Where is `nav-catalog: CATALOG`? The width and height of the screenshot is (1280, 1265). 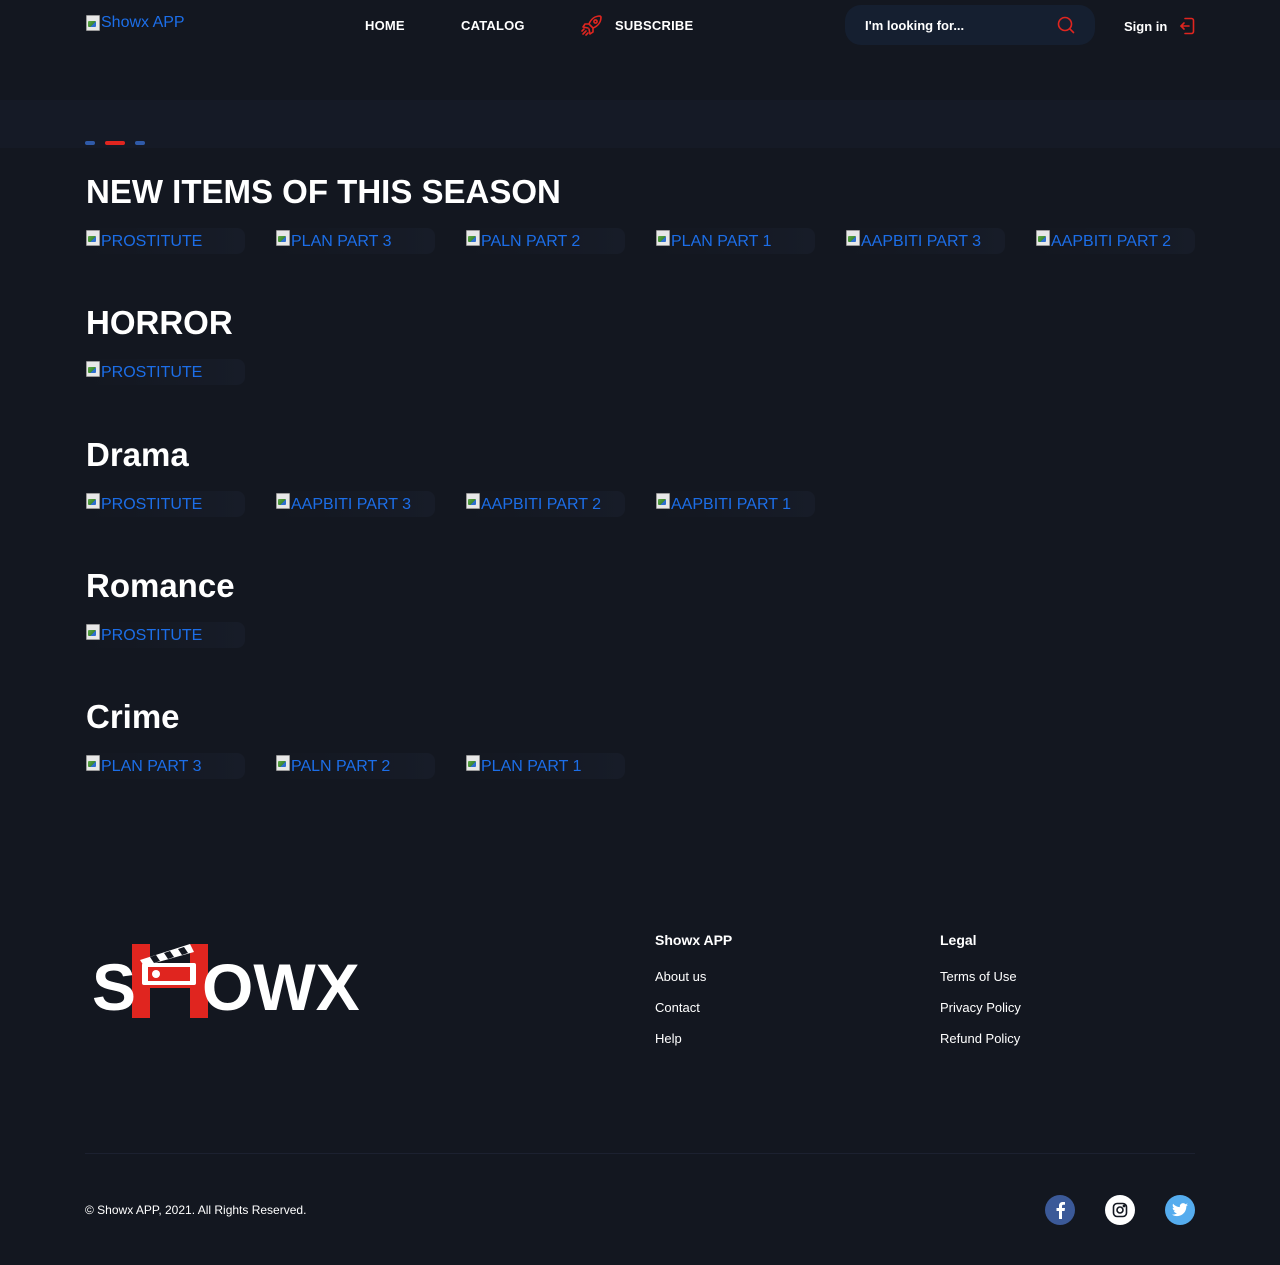
nav-catalog: CATALOG is located at coordinates (493, 25).